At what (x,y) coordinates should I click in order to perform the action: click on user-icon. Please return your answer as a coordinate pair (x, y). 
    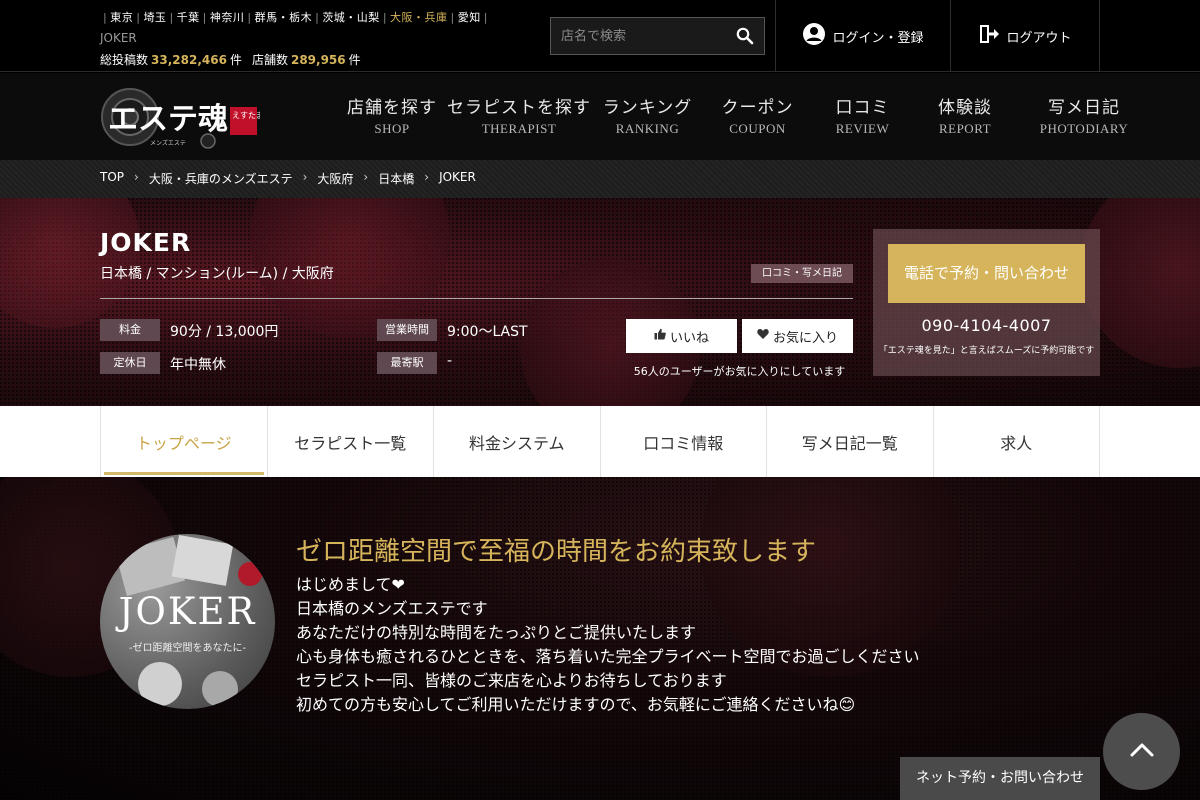
    Looking at the image, I should click on (814, 36).